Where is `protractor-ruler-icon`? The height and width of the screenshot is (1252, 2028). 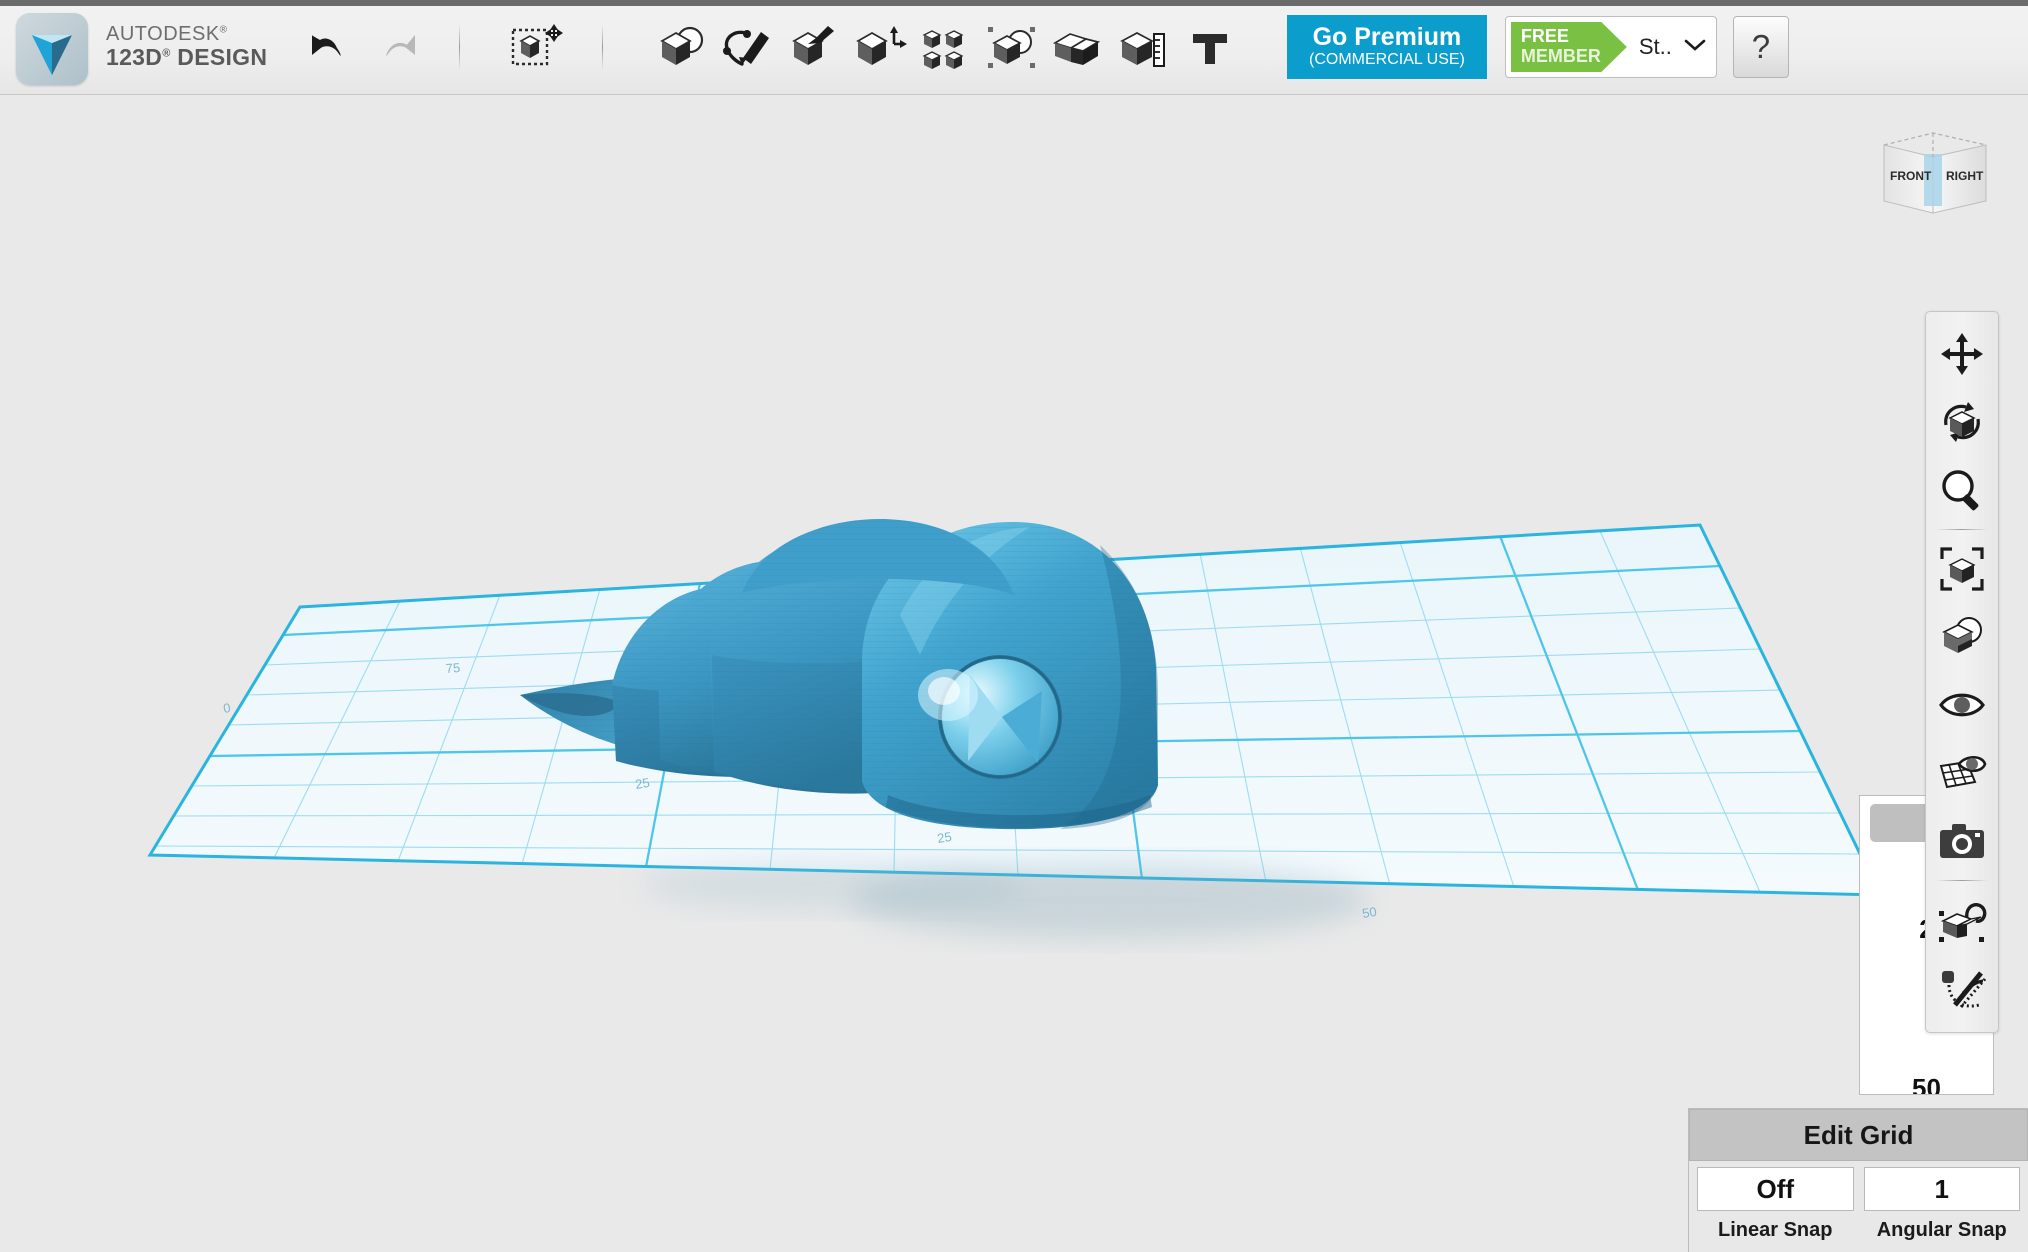
protractor-ruler-icon is located at coordinates (1964, 989).